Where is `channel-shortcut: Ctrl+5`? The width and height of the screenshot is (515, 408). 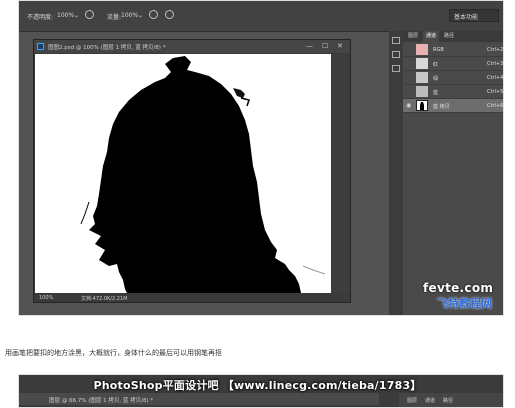
channel-shortcut: Ctrl+5 is located at coordinates (495, 92).